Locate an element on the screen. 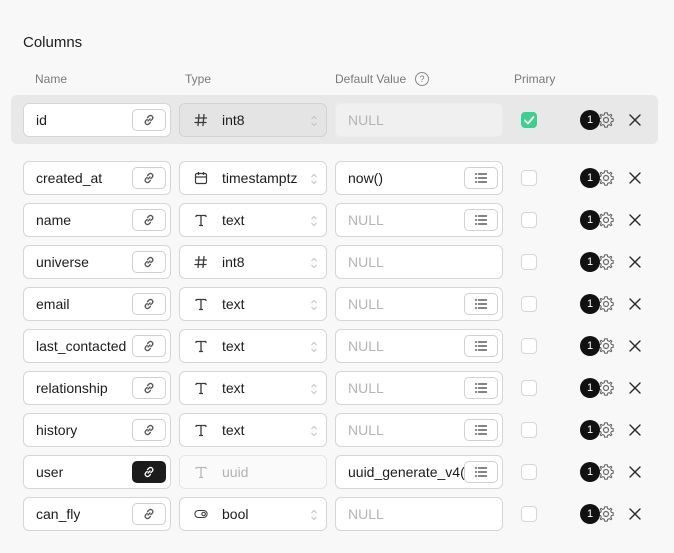 The width and height of the screenshot is (674, 553). default-value-input: now() is located at coordinates (419, 178).